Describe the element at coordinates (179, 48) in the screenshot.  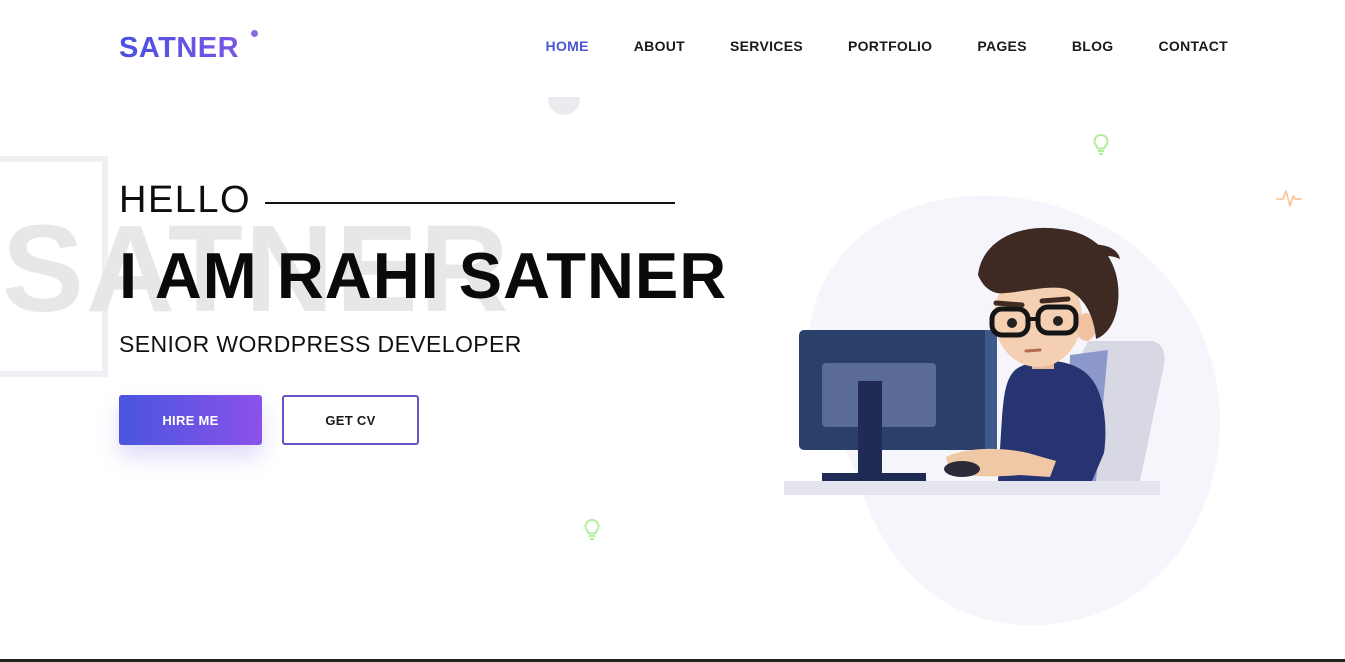
I see `site-logo: SATNER` at that location.